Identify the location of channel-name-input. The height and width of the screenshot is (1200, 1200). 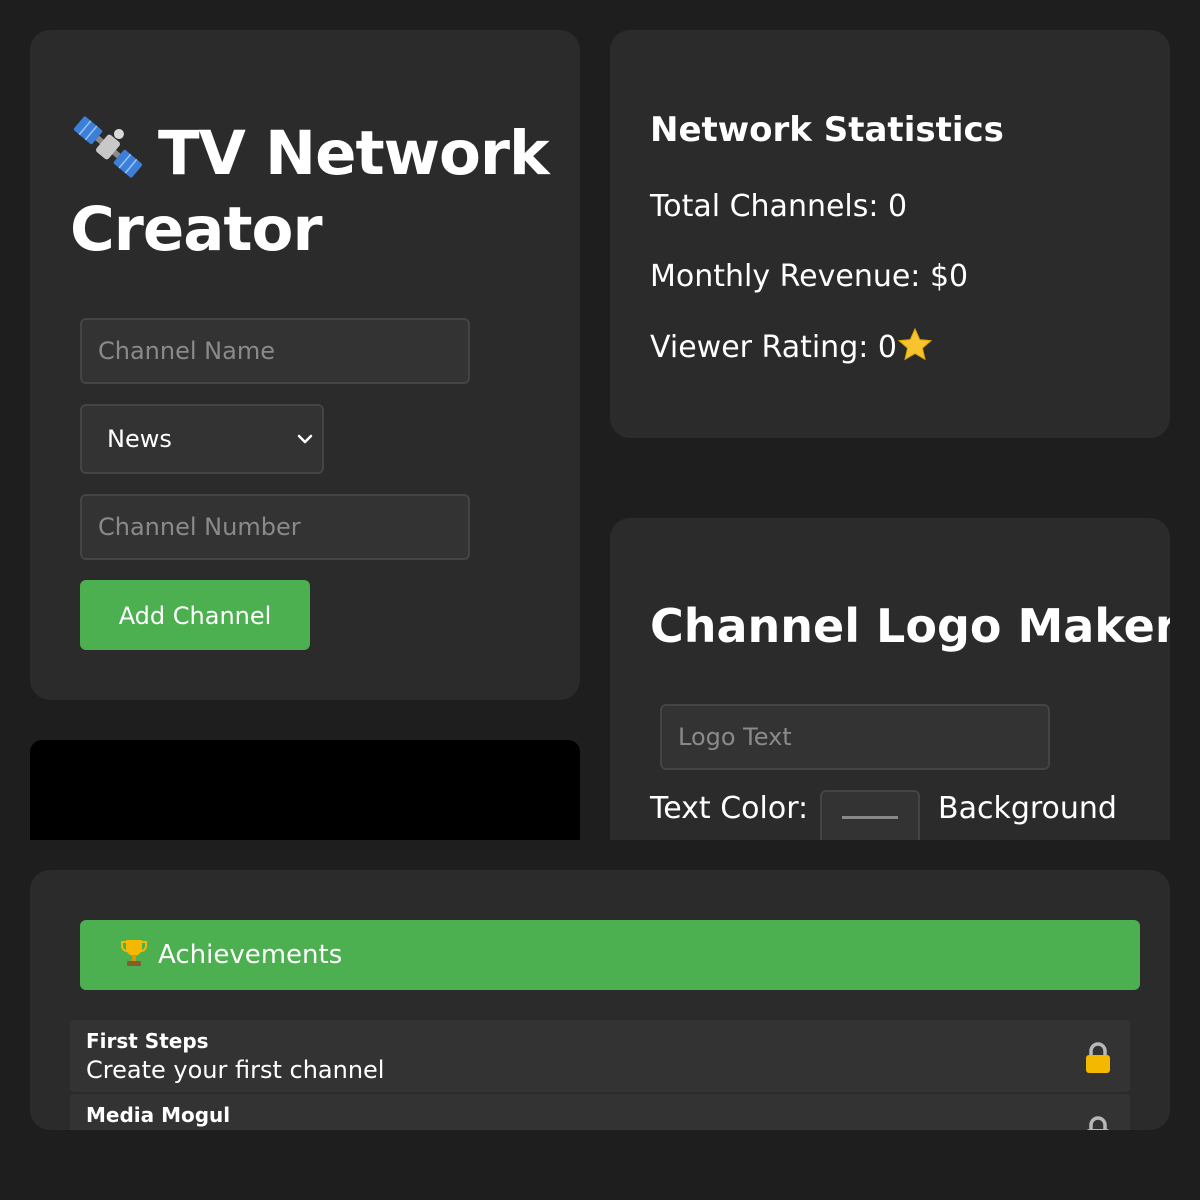
(275, 351).